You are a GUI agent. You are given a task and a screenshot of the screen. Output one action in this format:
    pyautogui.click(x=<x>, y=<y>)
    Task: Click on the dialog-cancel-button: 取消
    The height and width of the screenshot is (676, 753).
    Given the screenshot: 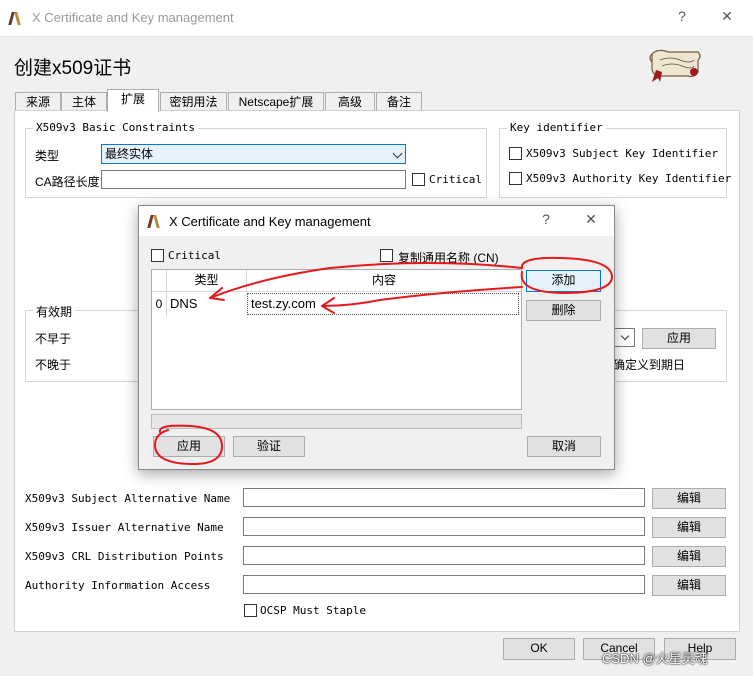 What is the action you would take?
    pyautogui.click(x=564, y=446)
    